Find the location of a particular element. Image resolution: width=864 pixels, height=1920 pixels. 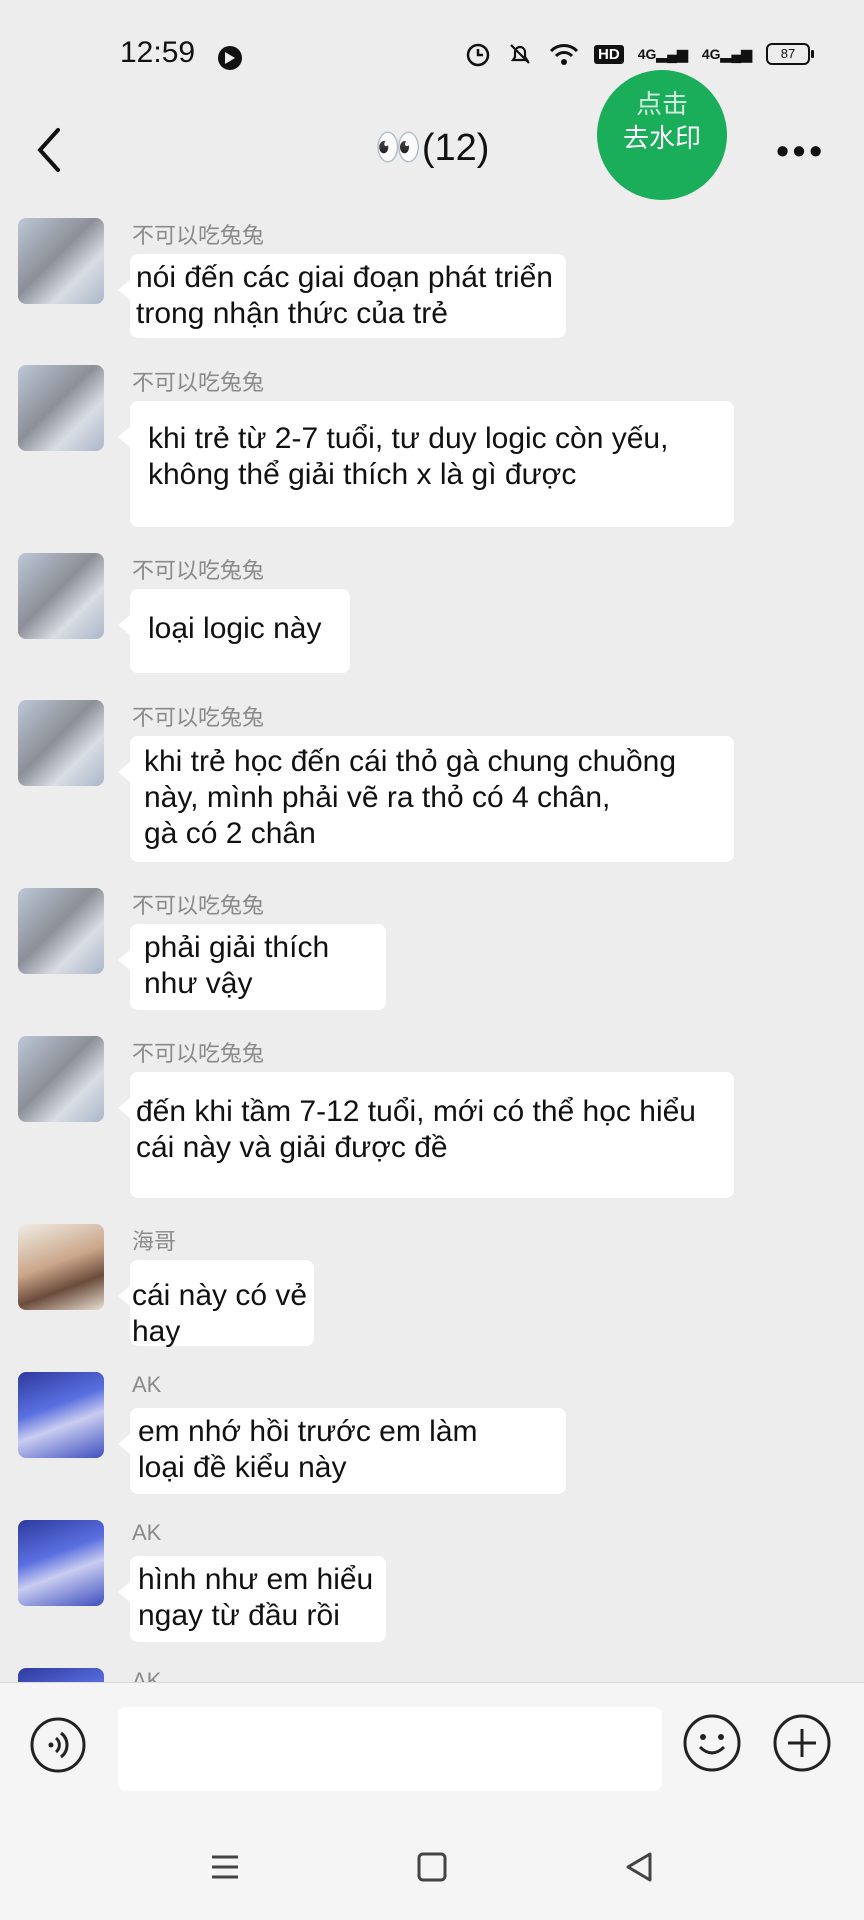

message-bubble: em nhớ hồi trước em làm loại đề kiểu này is located at coordinates (342, 1451).